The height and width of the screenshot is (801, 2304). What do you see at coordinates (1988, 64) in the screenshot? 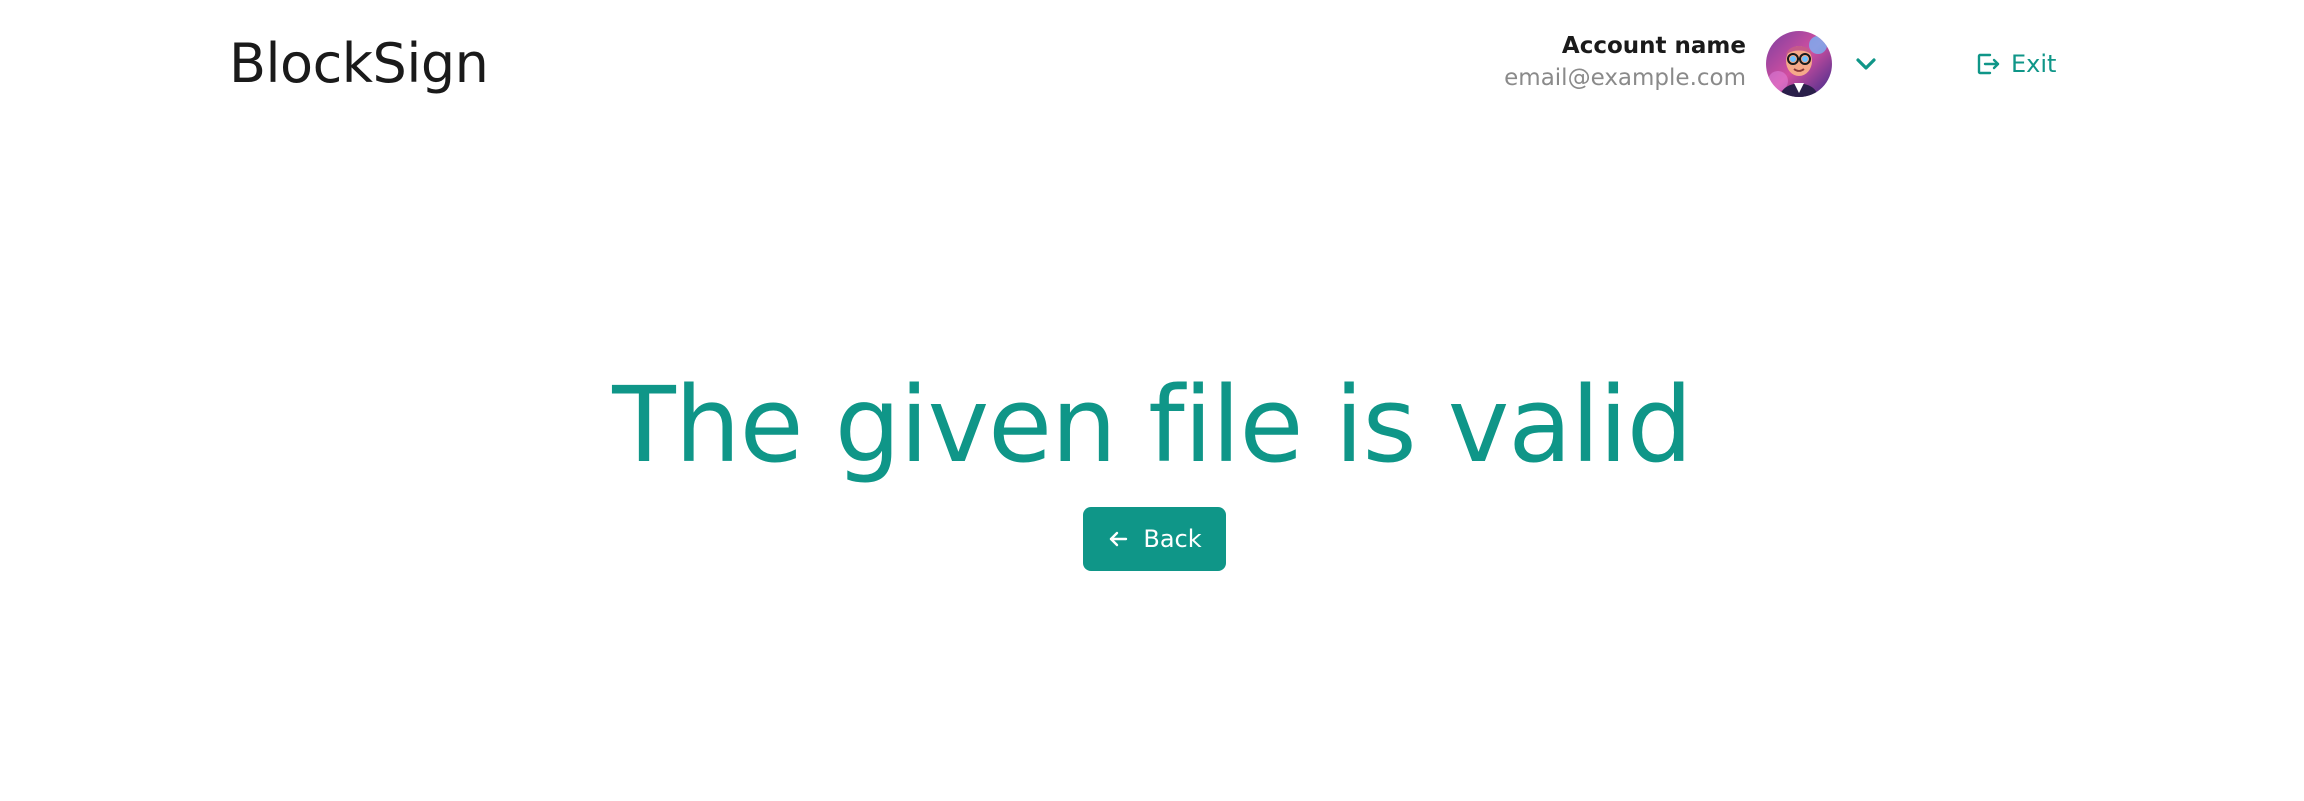
I see `exit-icon` at bounding box center [1988, 64].